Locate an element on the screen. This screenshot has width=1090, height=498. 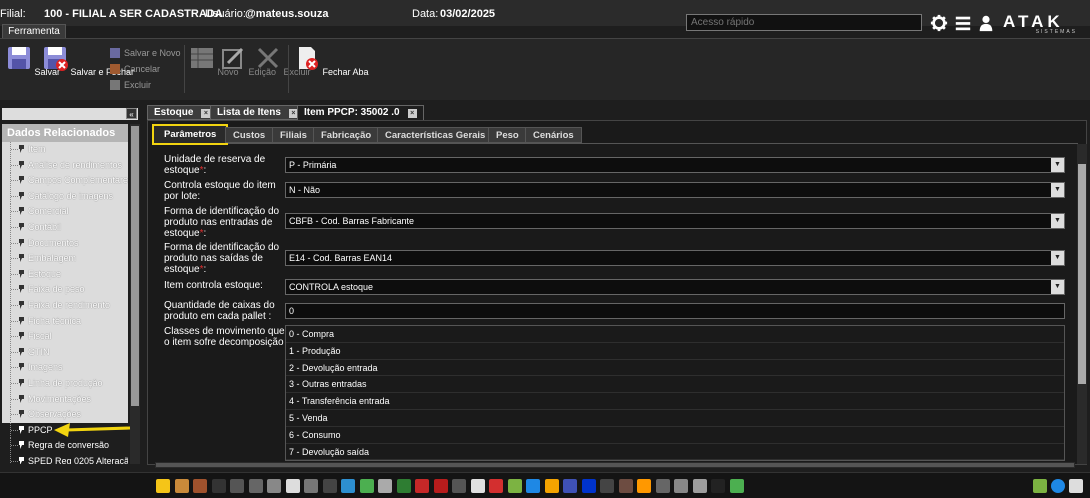
sidebar-scrollbar is located at coordinates (135, 294).